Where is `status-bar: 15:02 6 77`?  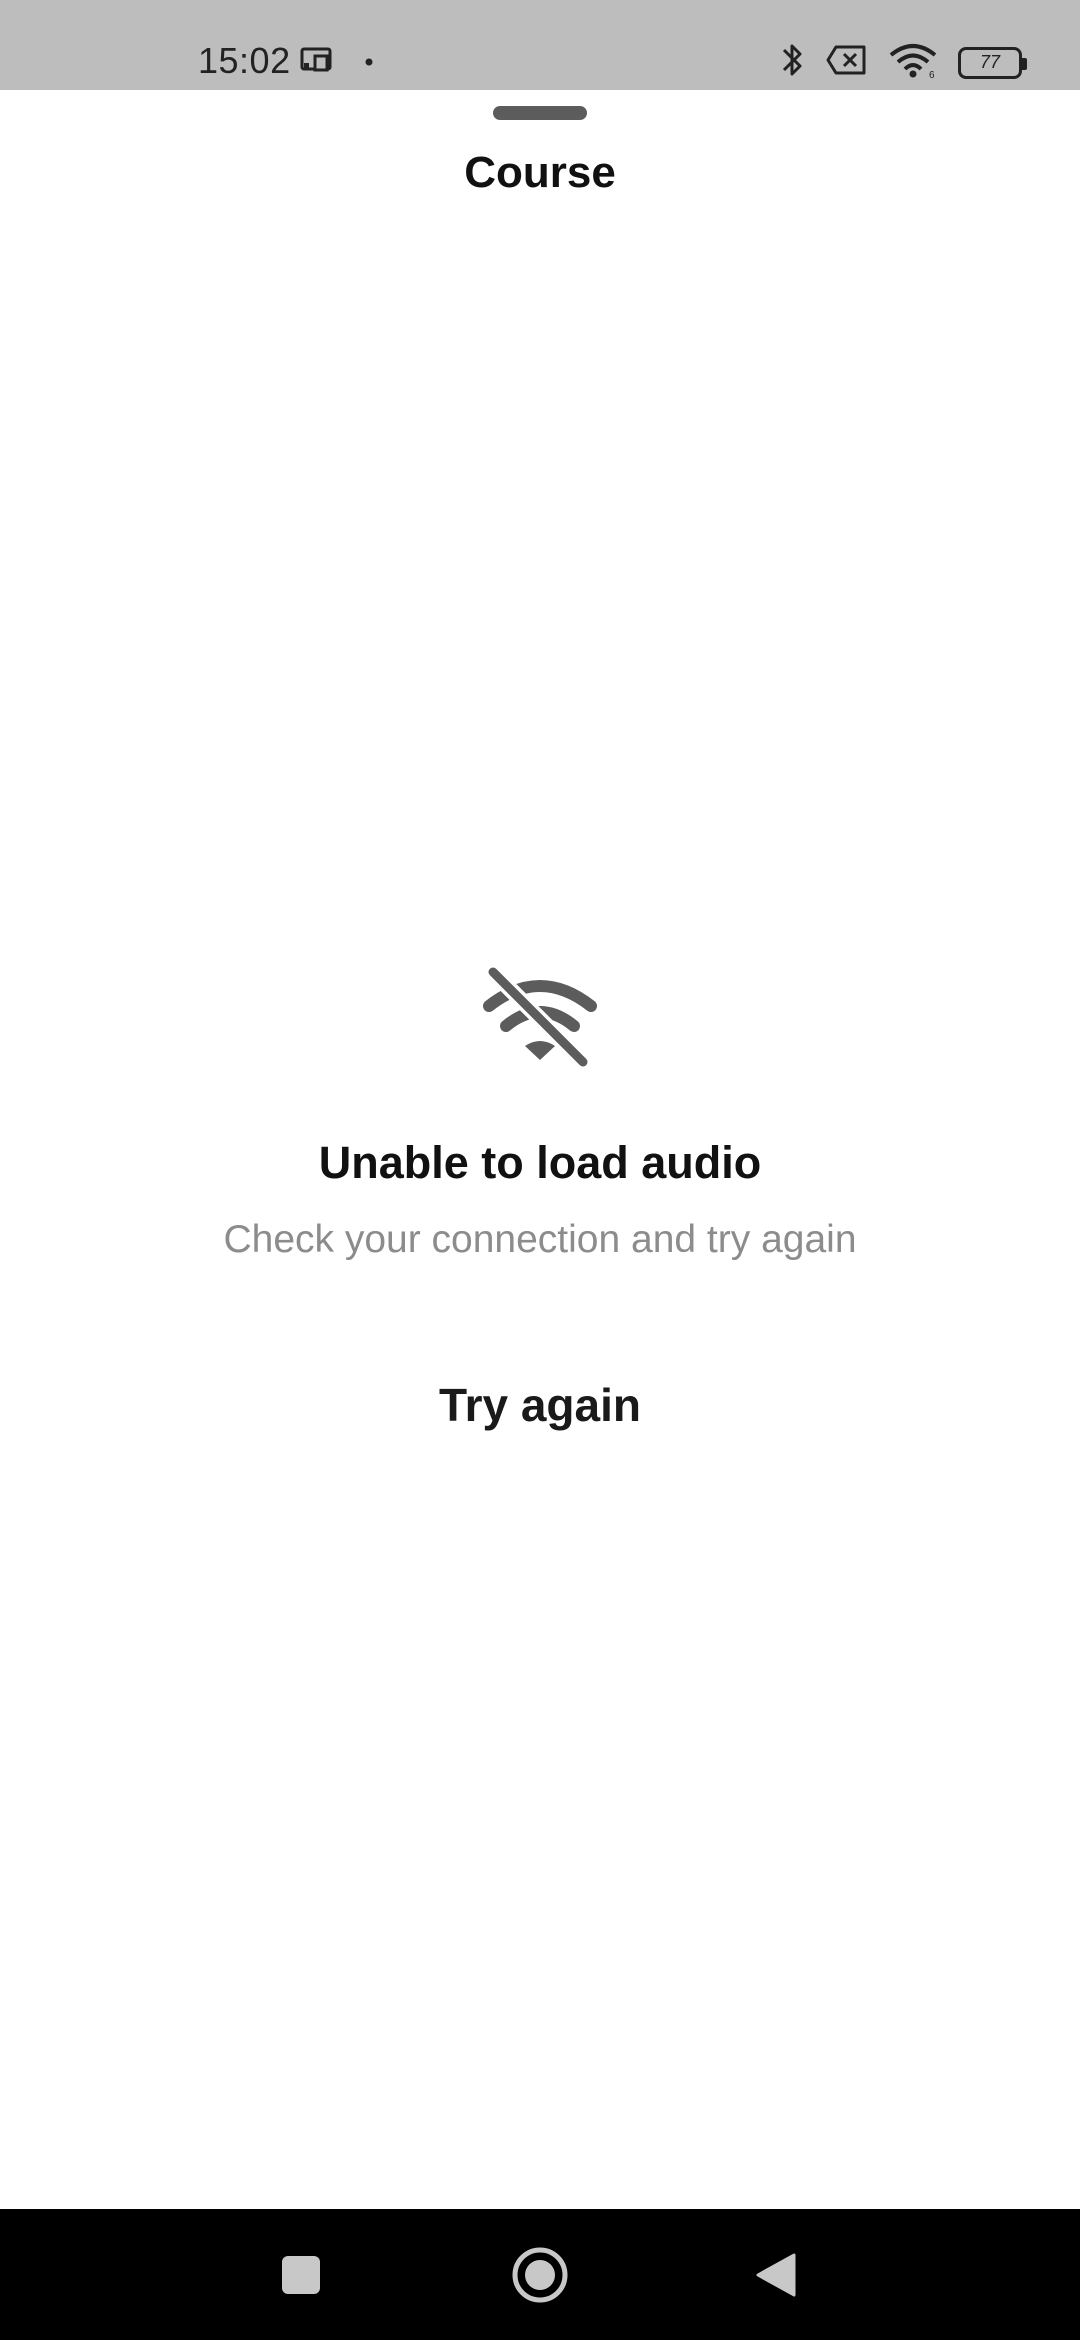 status-bar: 15:02 6 77 is located at coordinates (540, 45).